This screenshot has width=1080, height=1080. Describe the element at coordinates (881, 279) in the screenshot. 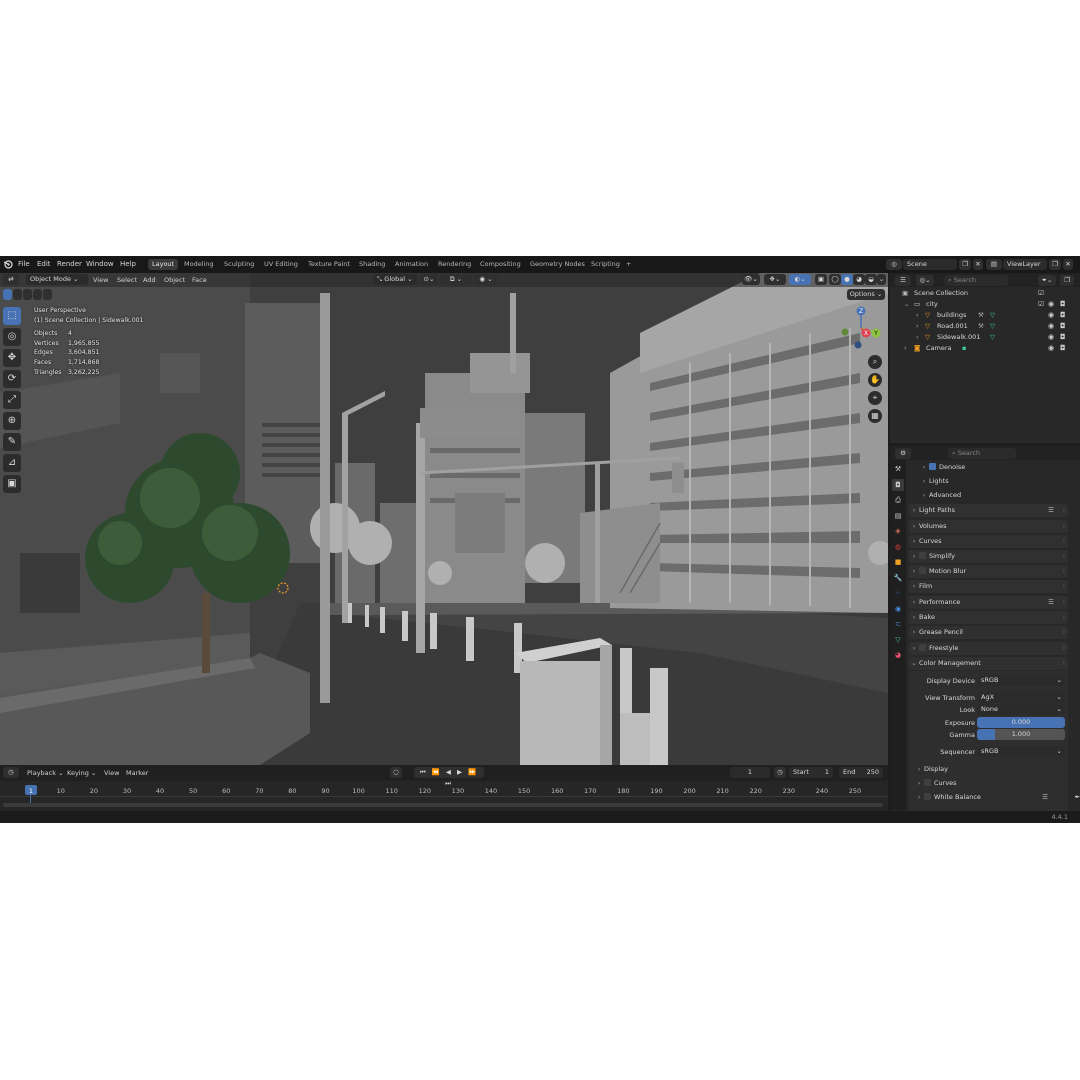

I see `shading-options-icon: ⌄` at that location.